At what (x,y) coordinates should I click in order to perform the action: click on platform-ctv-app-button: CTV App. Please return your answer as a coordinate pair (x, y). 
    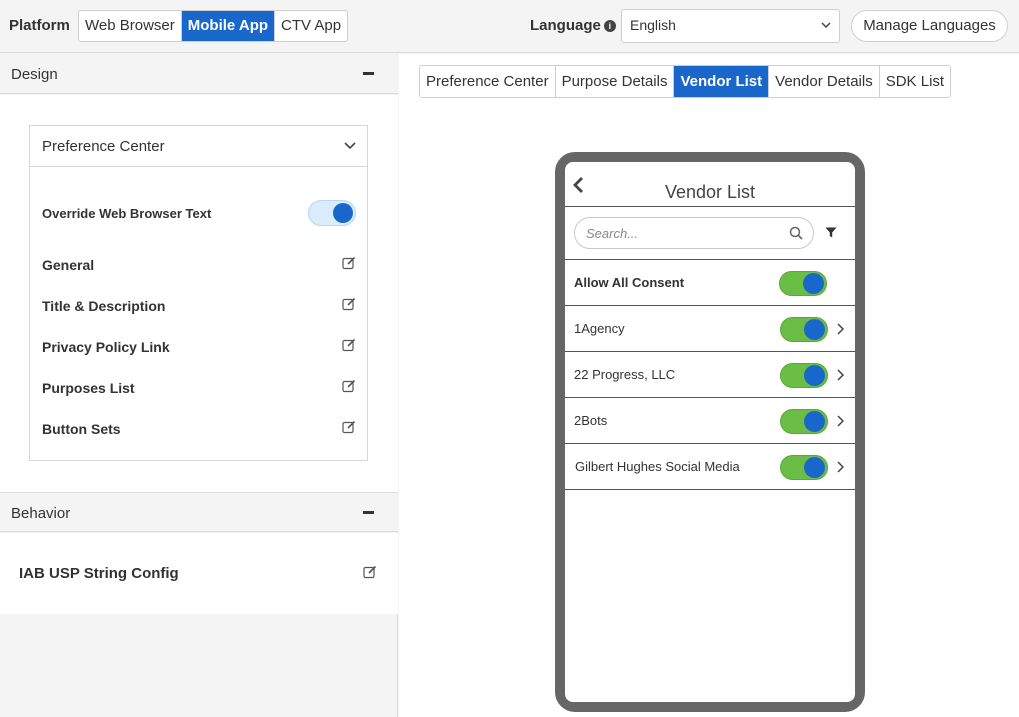
    Looking at the image, I should click on (311, 26).